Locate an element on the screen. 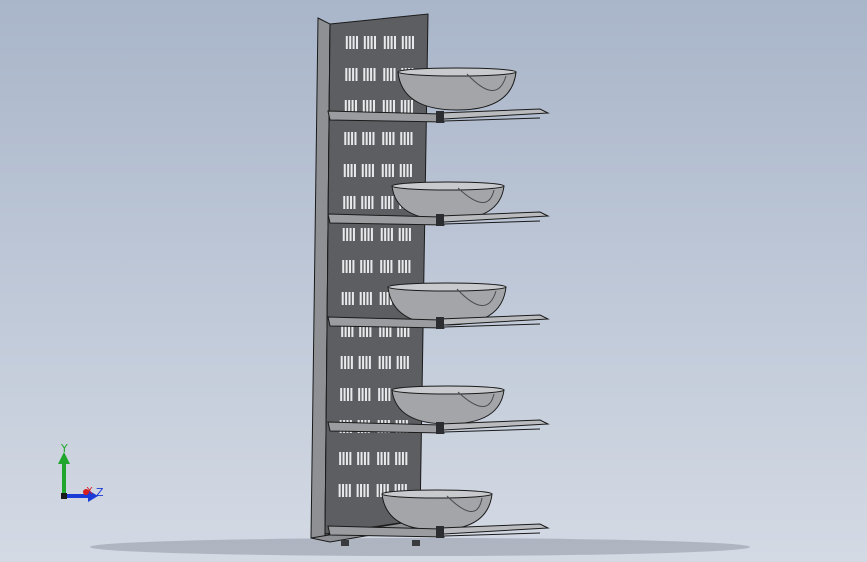 The image size is (867, 562). z-axis-label: Z is located at coordinates (100, 492).